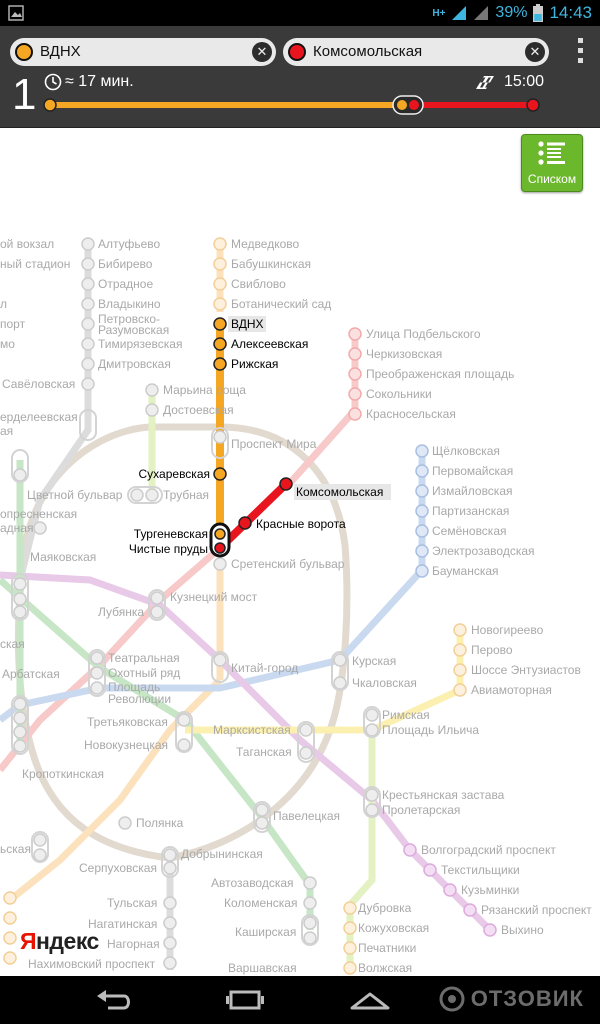  I want to click on station-label: Арбатская, so click(31, 674).